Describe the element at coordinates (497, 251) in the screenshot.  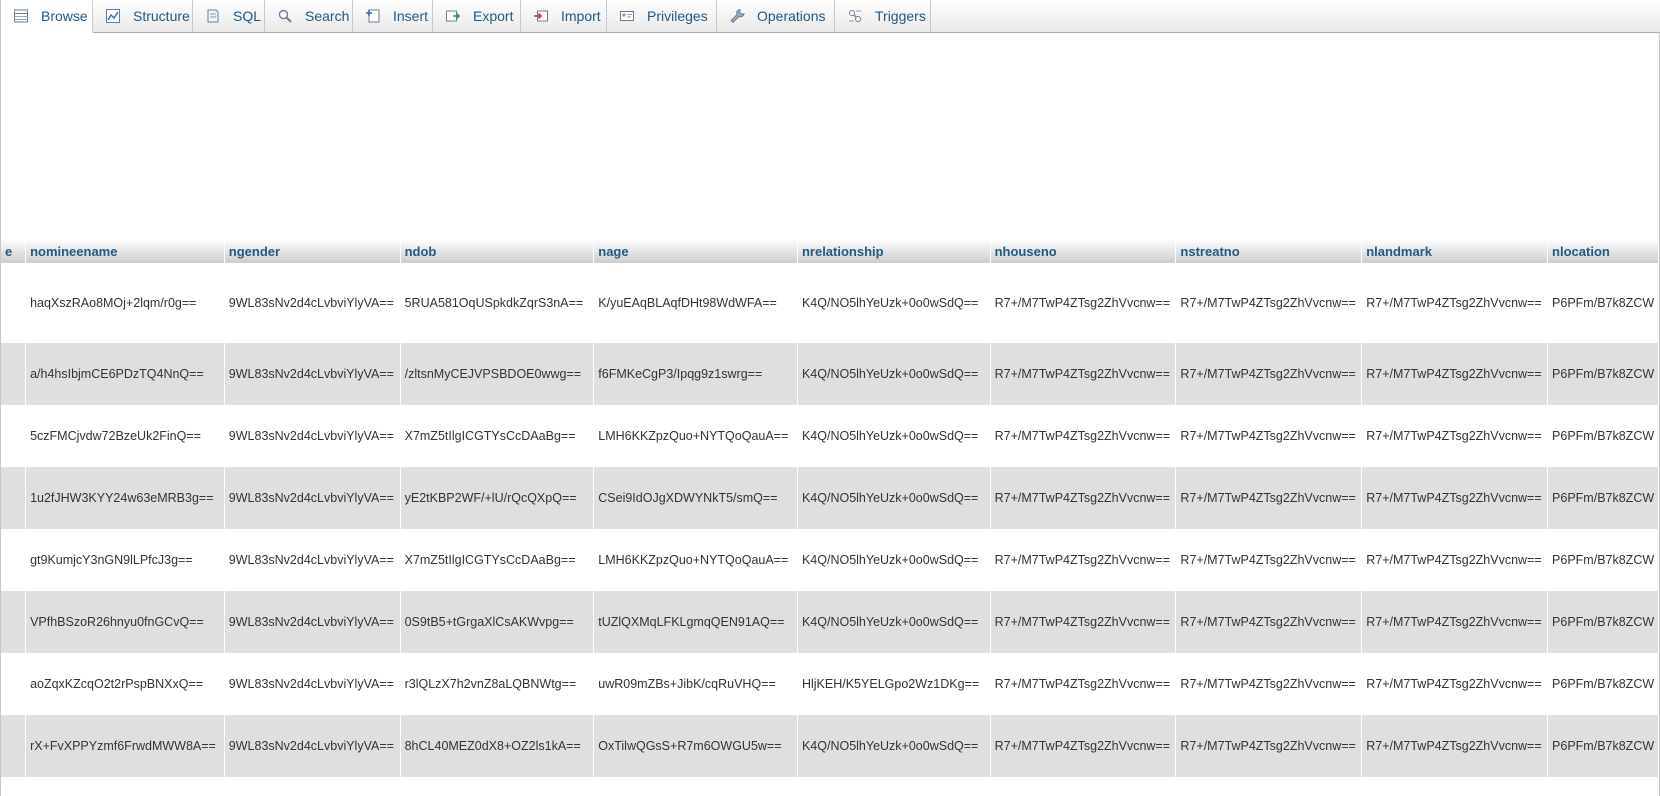
I see `column-header: ndob` at that location.